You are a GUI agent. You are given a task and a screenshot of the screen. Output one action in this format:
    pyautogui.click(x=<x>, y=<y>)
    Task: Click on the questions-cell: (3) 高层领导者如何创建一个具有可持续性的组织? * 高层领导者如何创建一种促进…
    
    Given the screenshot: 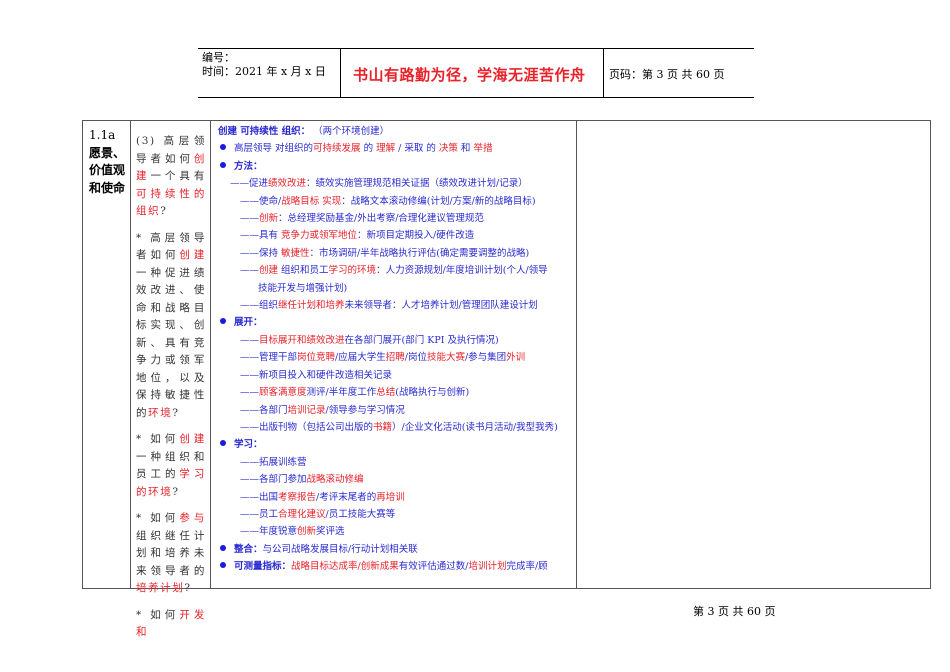 What is the action you would take?
    pyautogui.click(x=171, y=392)
    